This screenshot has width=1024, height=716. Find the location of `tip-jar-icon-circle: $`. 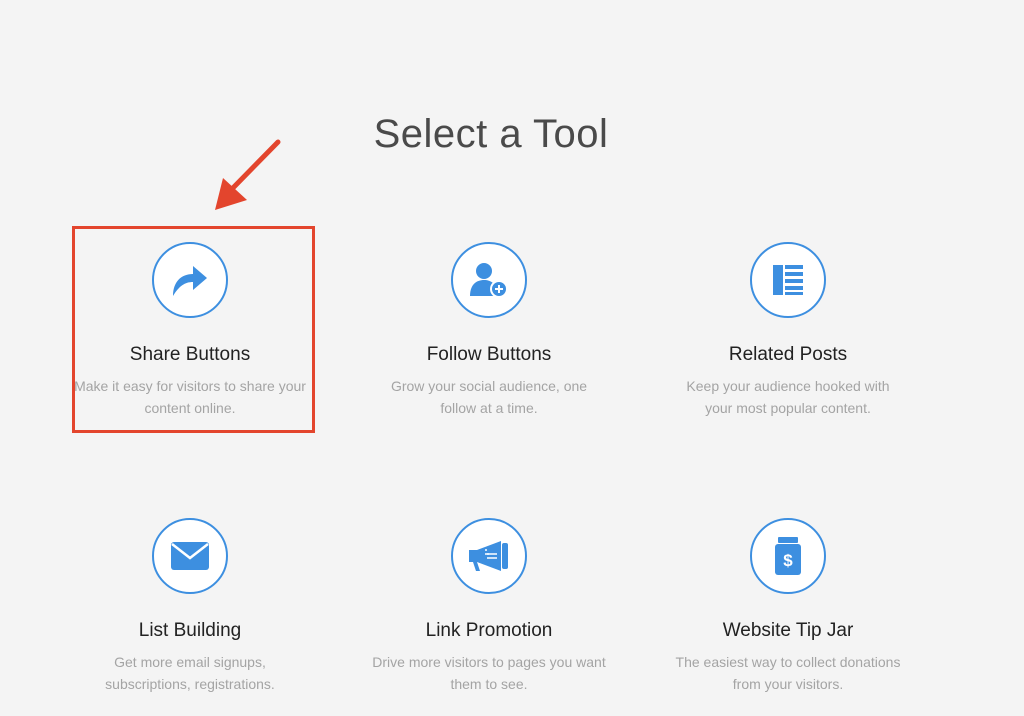

tip-jar-icon-circle: $ is located at coordinates (788, 556).